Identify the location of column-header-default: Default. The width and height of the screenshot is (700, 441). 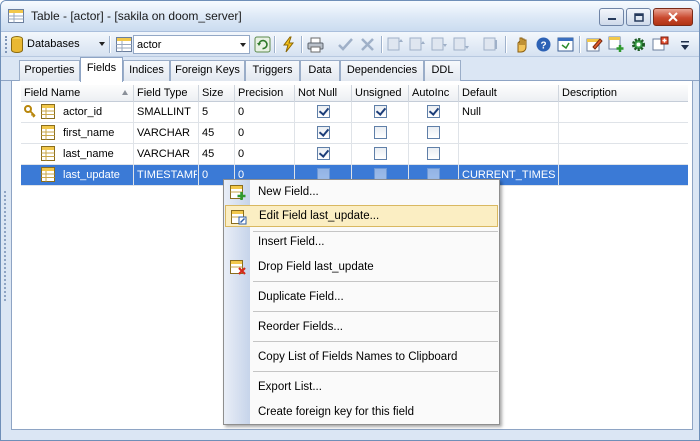
(479, 93).